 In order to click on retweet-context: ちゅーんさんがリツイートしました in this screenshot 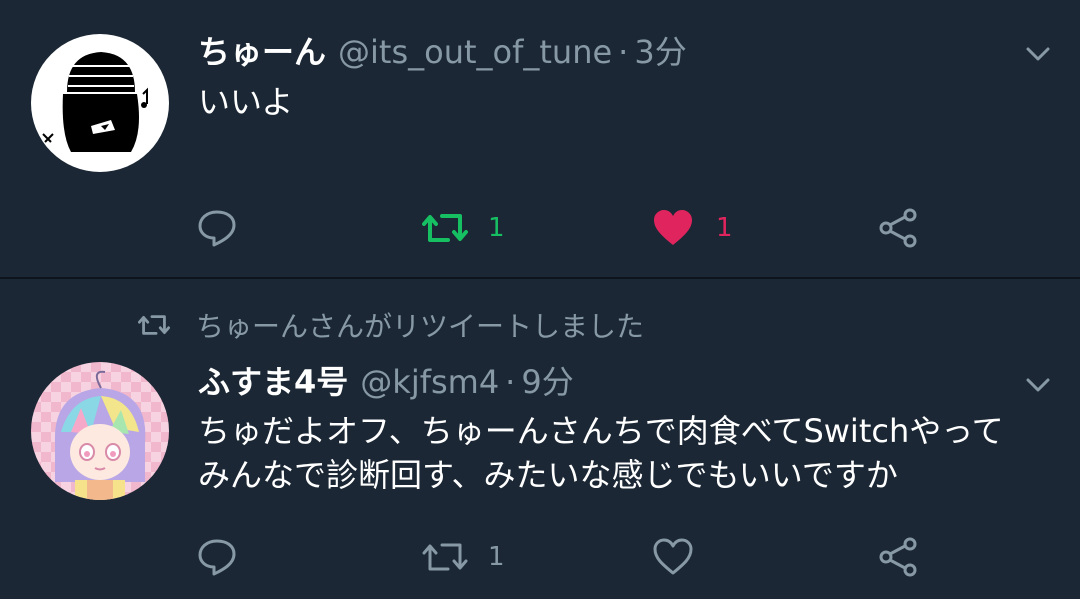, I will do `click(391, 325)`.